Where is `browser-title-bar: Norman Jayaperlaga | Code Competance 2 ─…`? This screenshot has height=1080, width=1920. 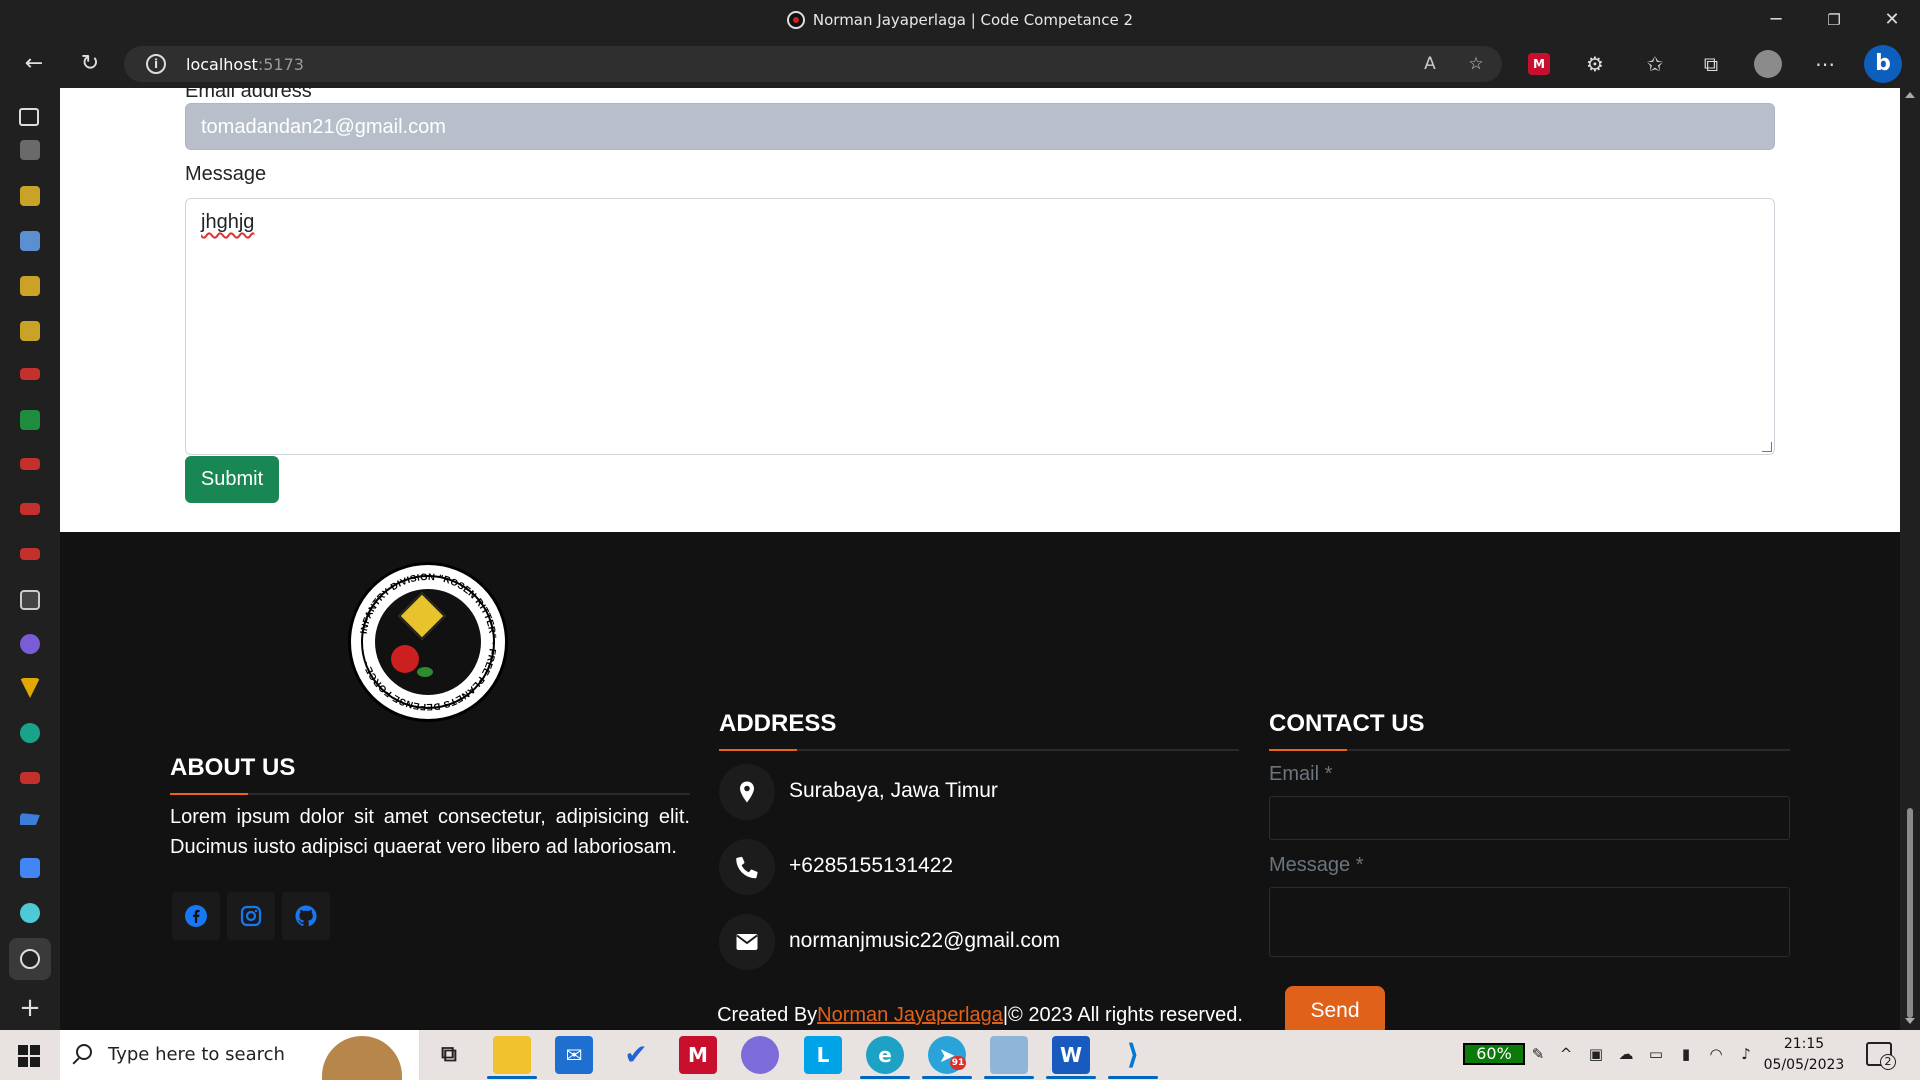 browser-title-bar: Norman Jayaperlaga | Code Competance 2 ─… is located at coordinates (960, 20).